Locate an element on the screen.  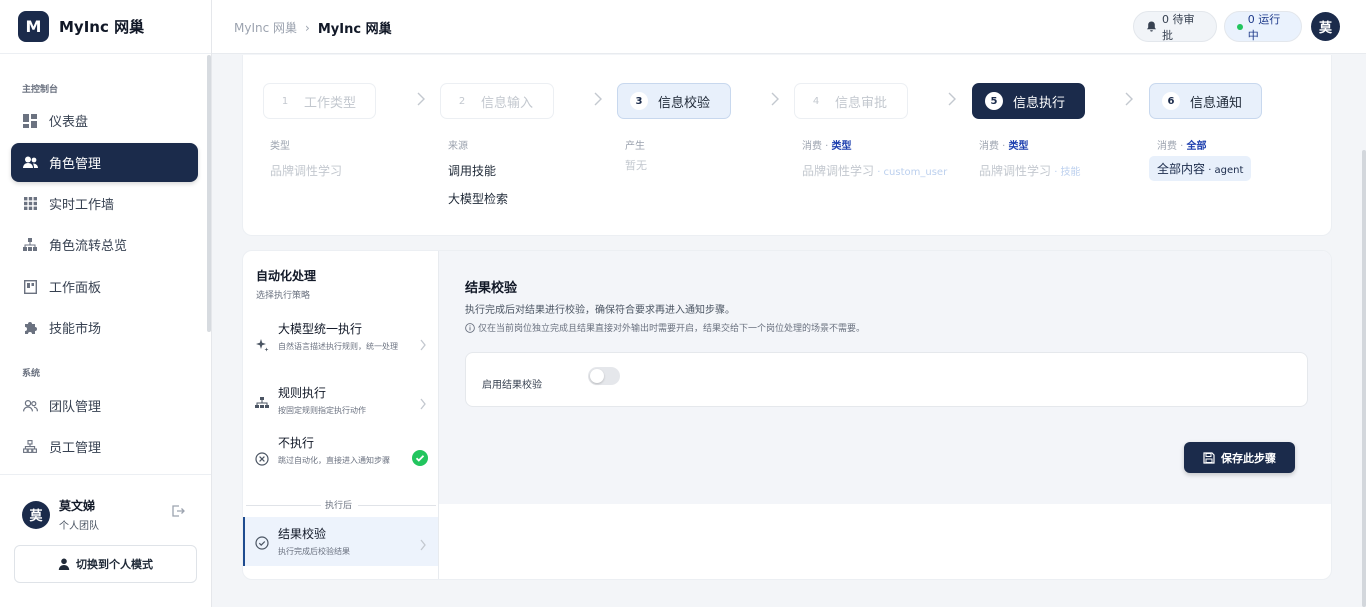
hierarchy-icon is located at coordinates (30, 245).